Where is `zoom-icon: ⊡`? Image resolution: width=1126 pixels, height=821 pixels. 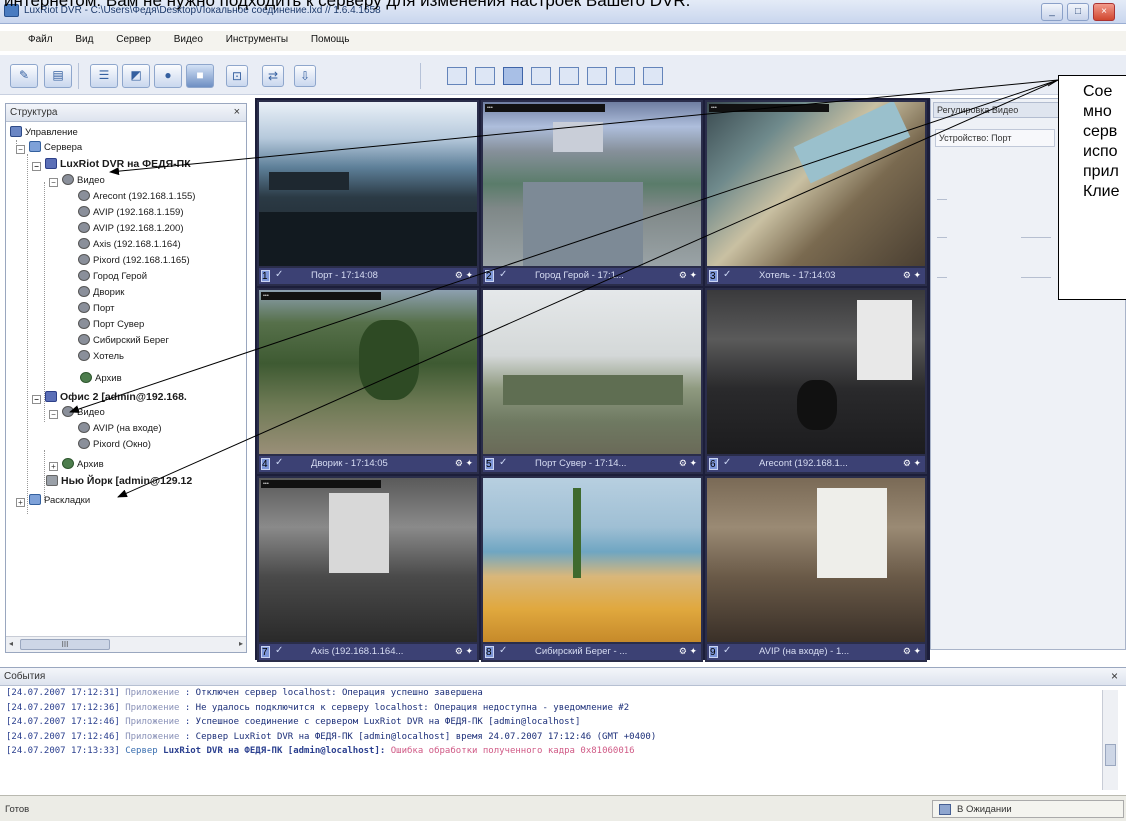
zoom-icon: ⊡ is located at coordinates (237, 76).